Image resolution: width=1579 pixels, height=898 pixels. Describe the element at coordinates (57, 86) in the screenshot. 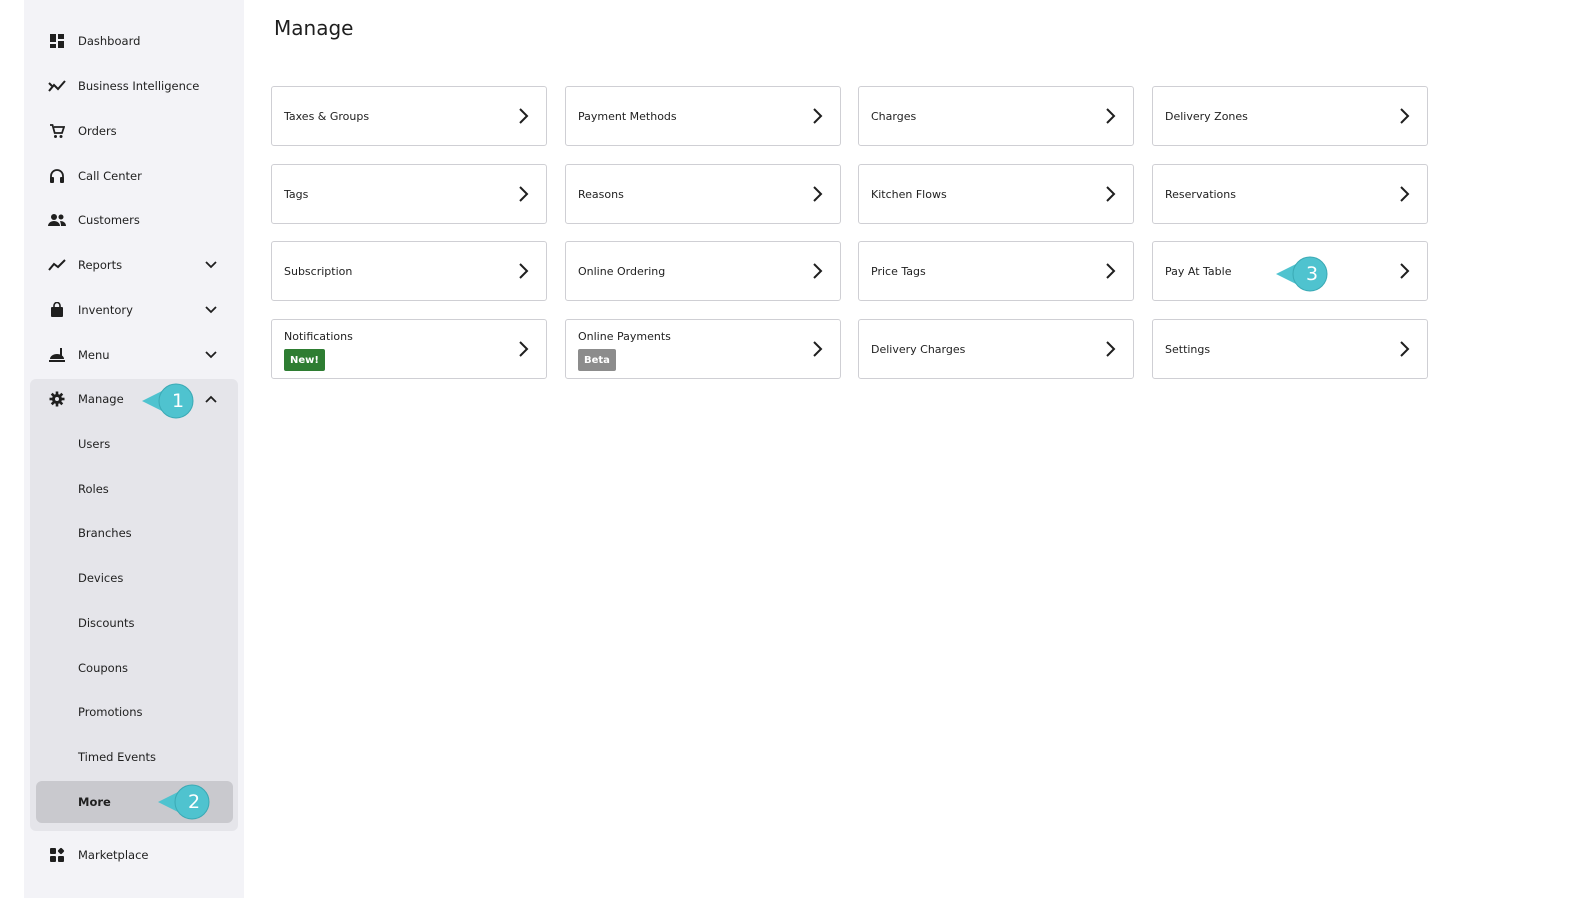

I see `trending-icon` at that location.